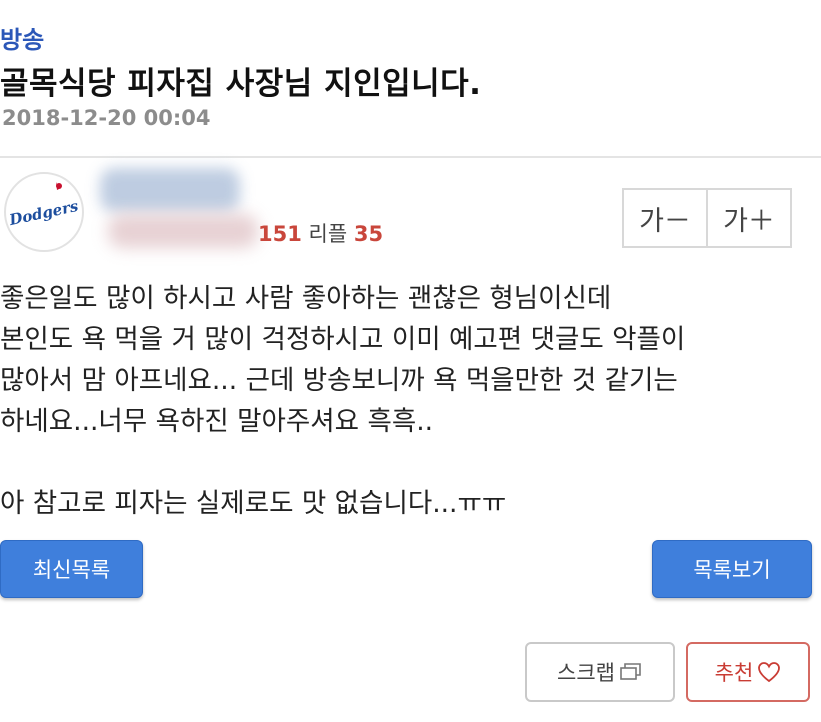  What do you see at coordinates (665, 218) in the screenshot?
I see `font-decrease-button: 가－` at bounding box center [665, 218].